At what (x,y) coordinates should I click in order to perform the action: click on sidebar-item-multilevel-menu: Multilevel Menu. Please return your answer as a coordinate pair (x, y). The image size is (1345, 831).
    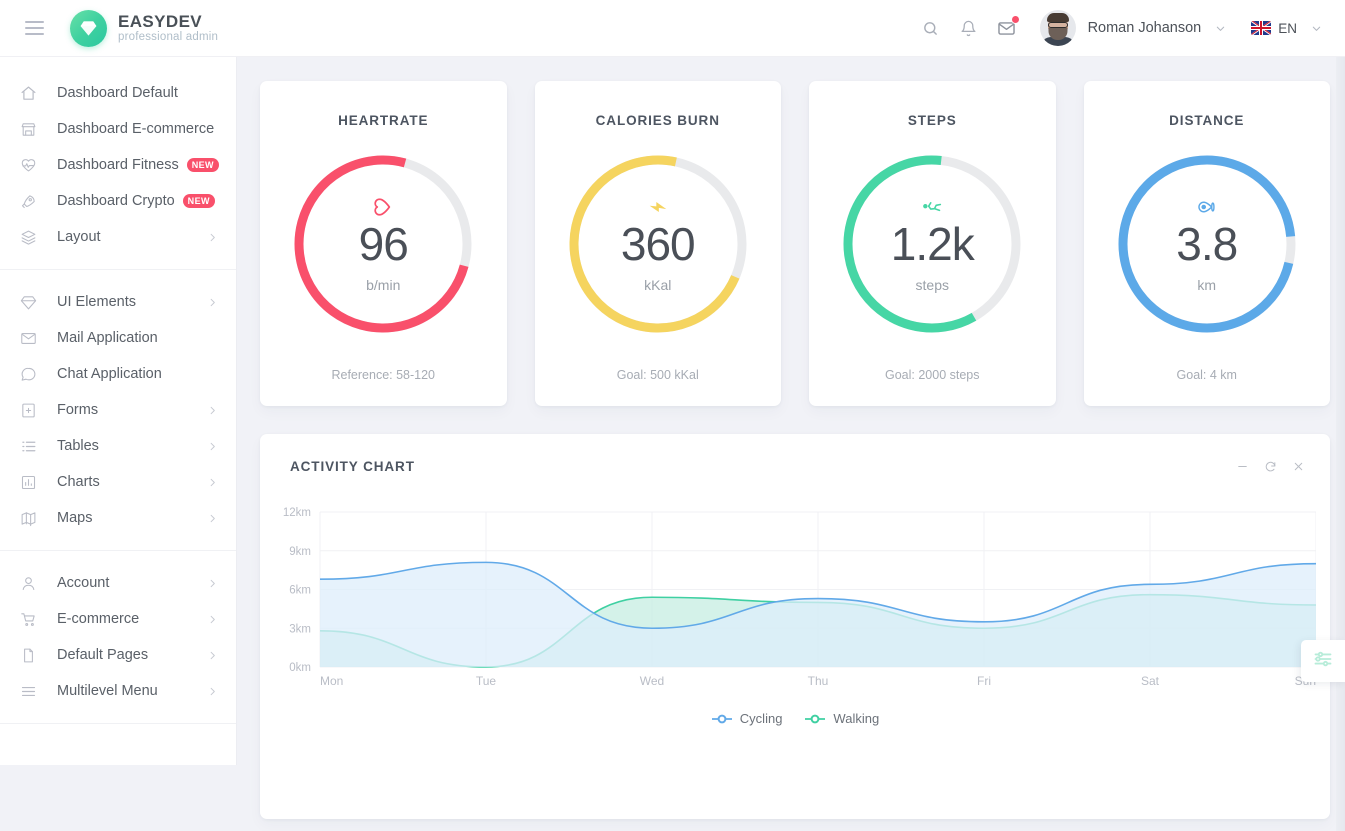
    Looking at the image, I should click on (118, 691).